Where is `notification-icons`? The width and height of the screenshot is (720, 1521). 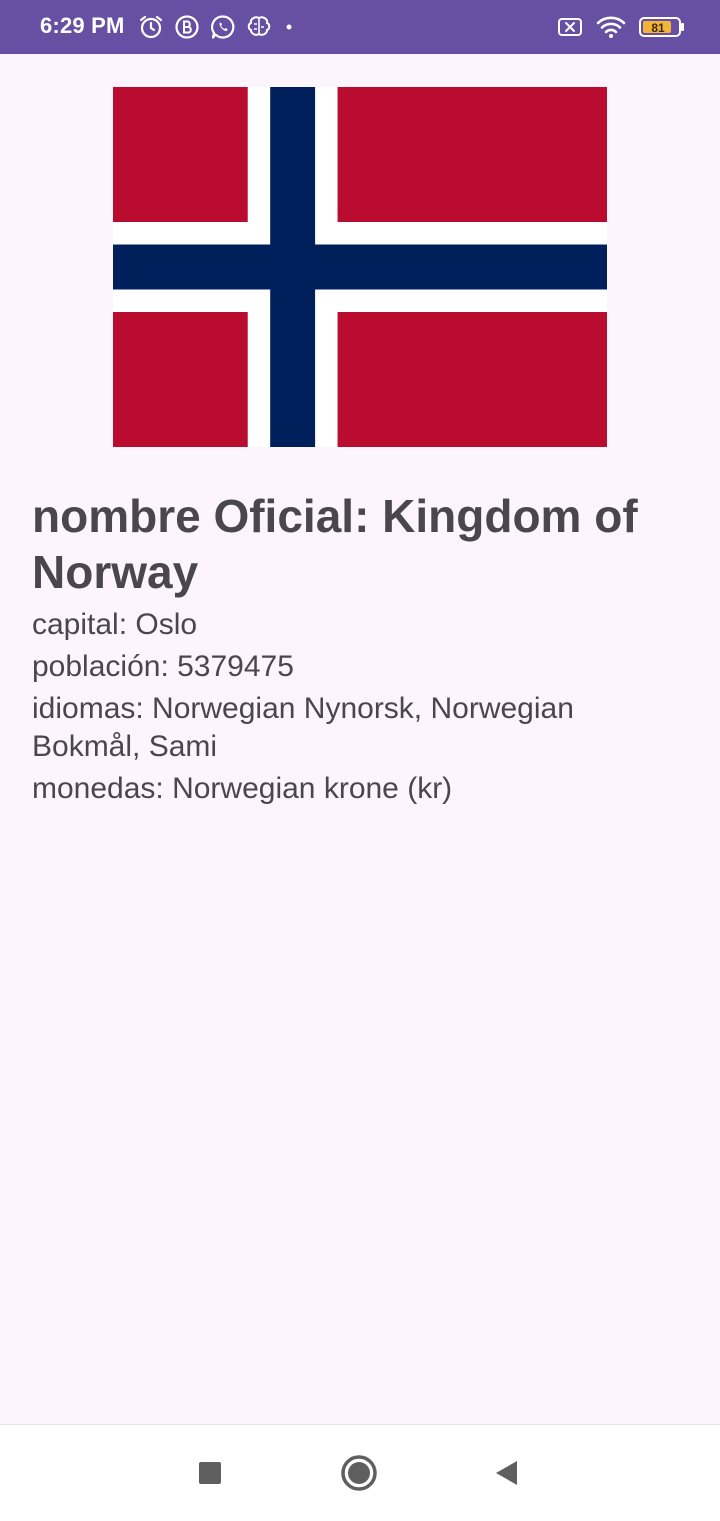
notification-icons is located at coordinates (217, 27).